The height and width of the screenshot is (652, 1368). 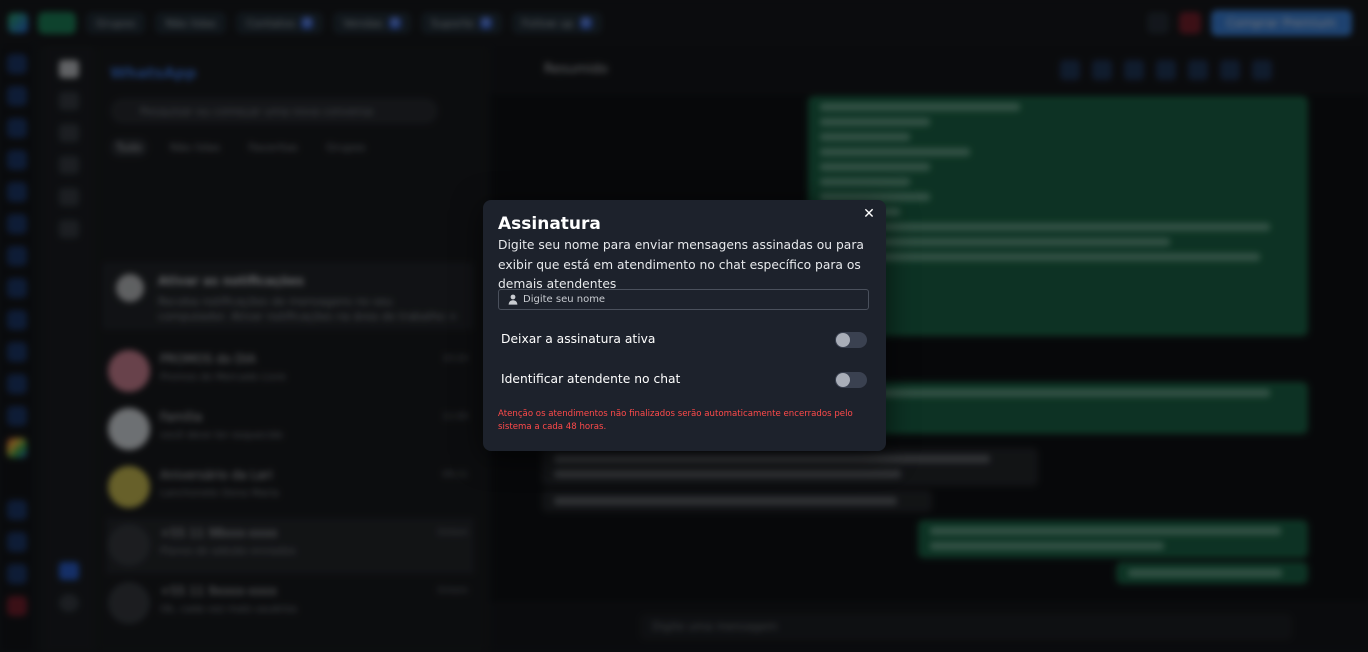 What do you see at coordinates (578, 339) in the screenshot?
I see `toggle-active-label: Deixar a assinatura ativa` at bounding box center [578, 339].